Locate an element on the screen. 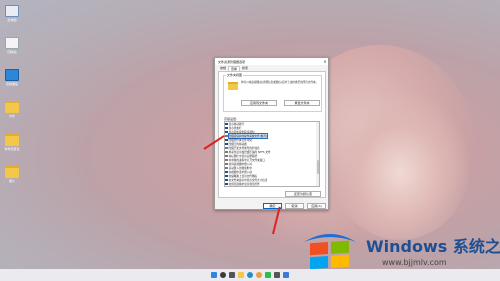  desktop-icon-recycle-bin: 回收站 is located at coordinates (12, 45).